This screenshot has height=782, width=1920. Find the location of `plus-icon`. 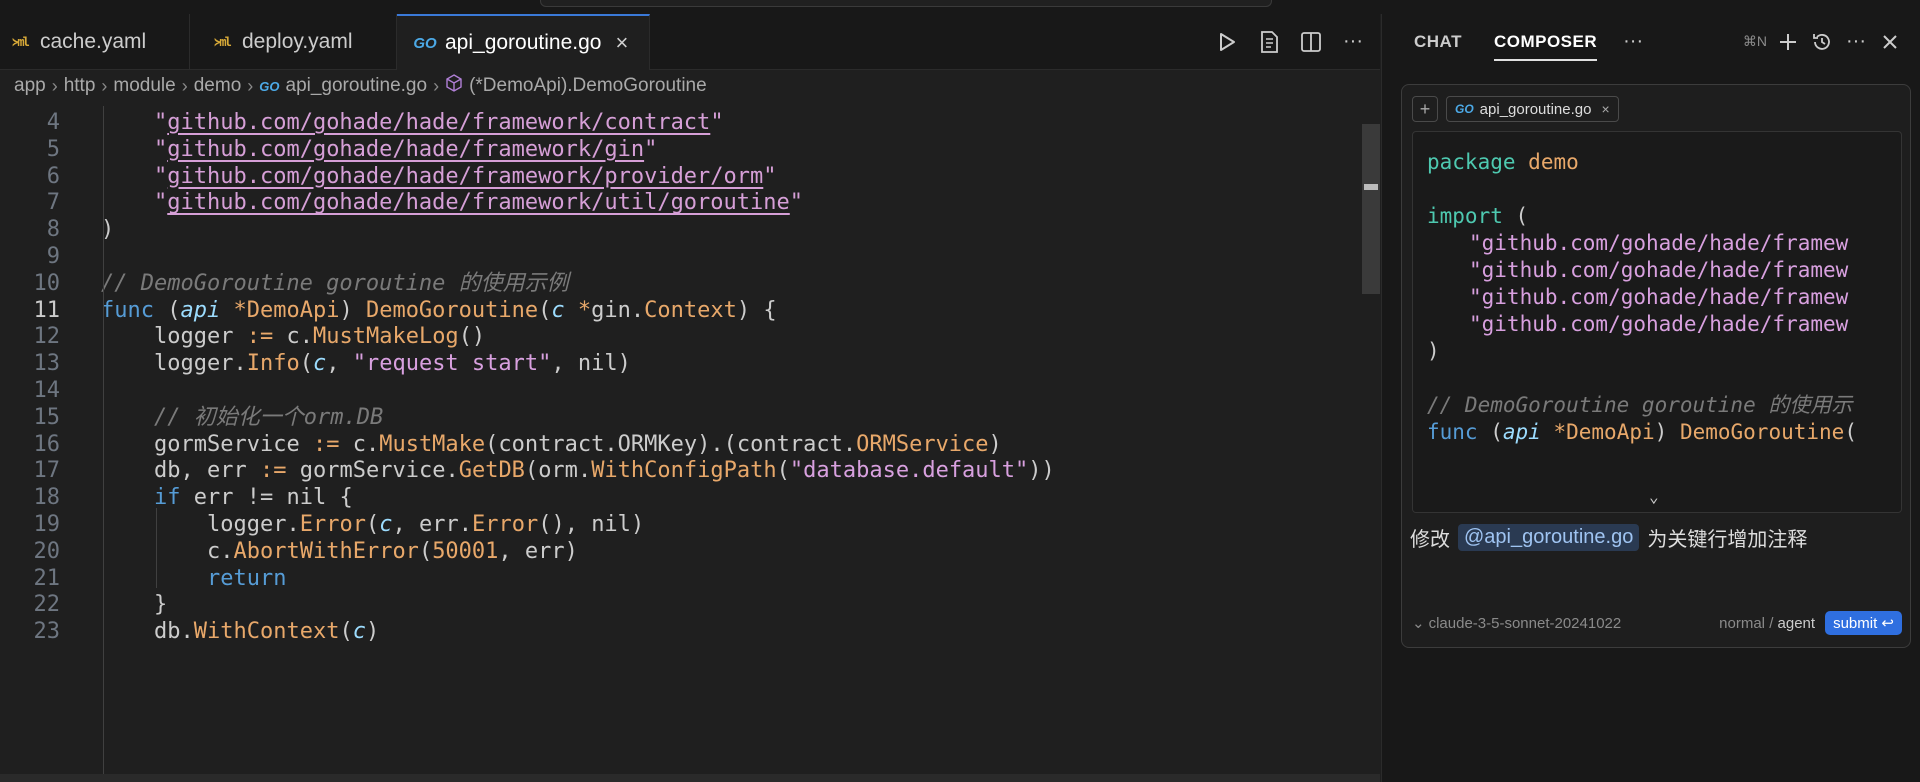

plus-icon is located at coordinates (1788, 42).